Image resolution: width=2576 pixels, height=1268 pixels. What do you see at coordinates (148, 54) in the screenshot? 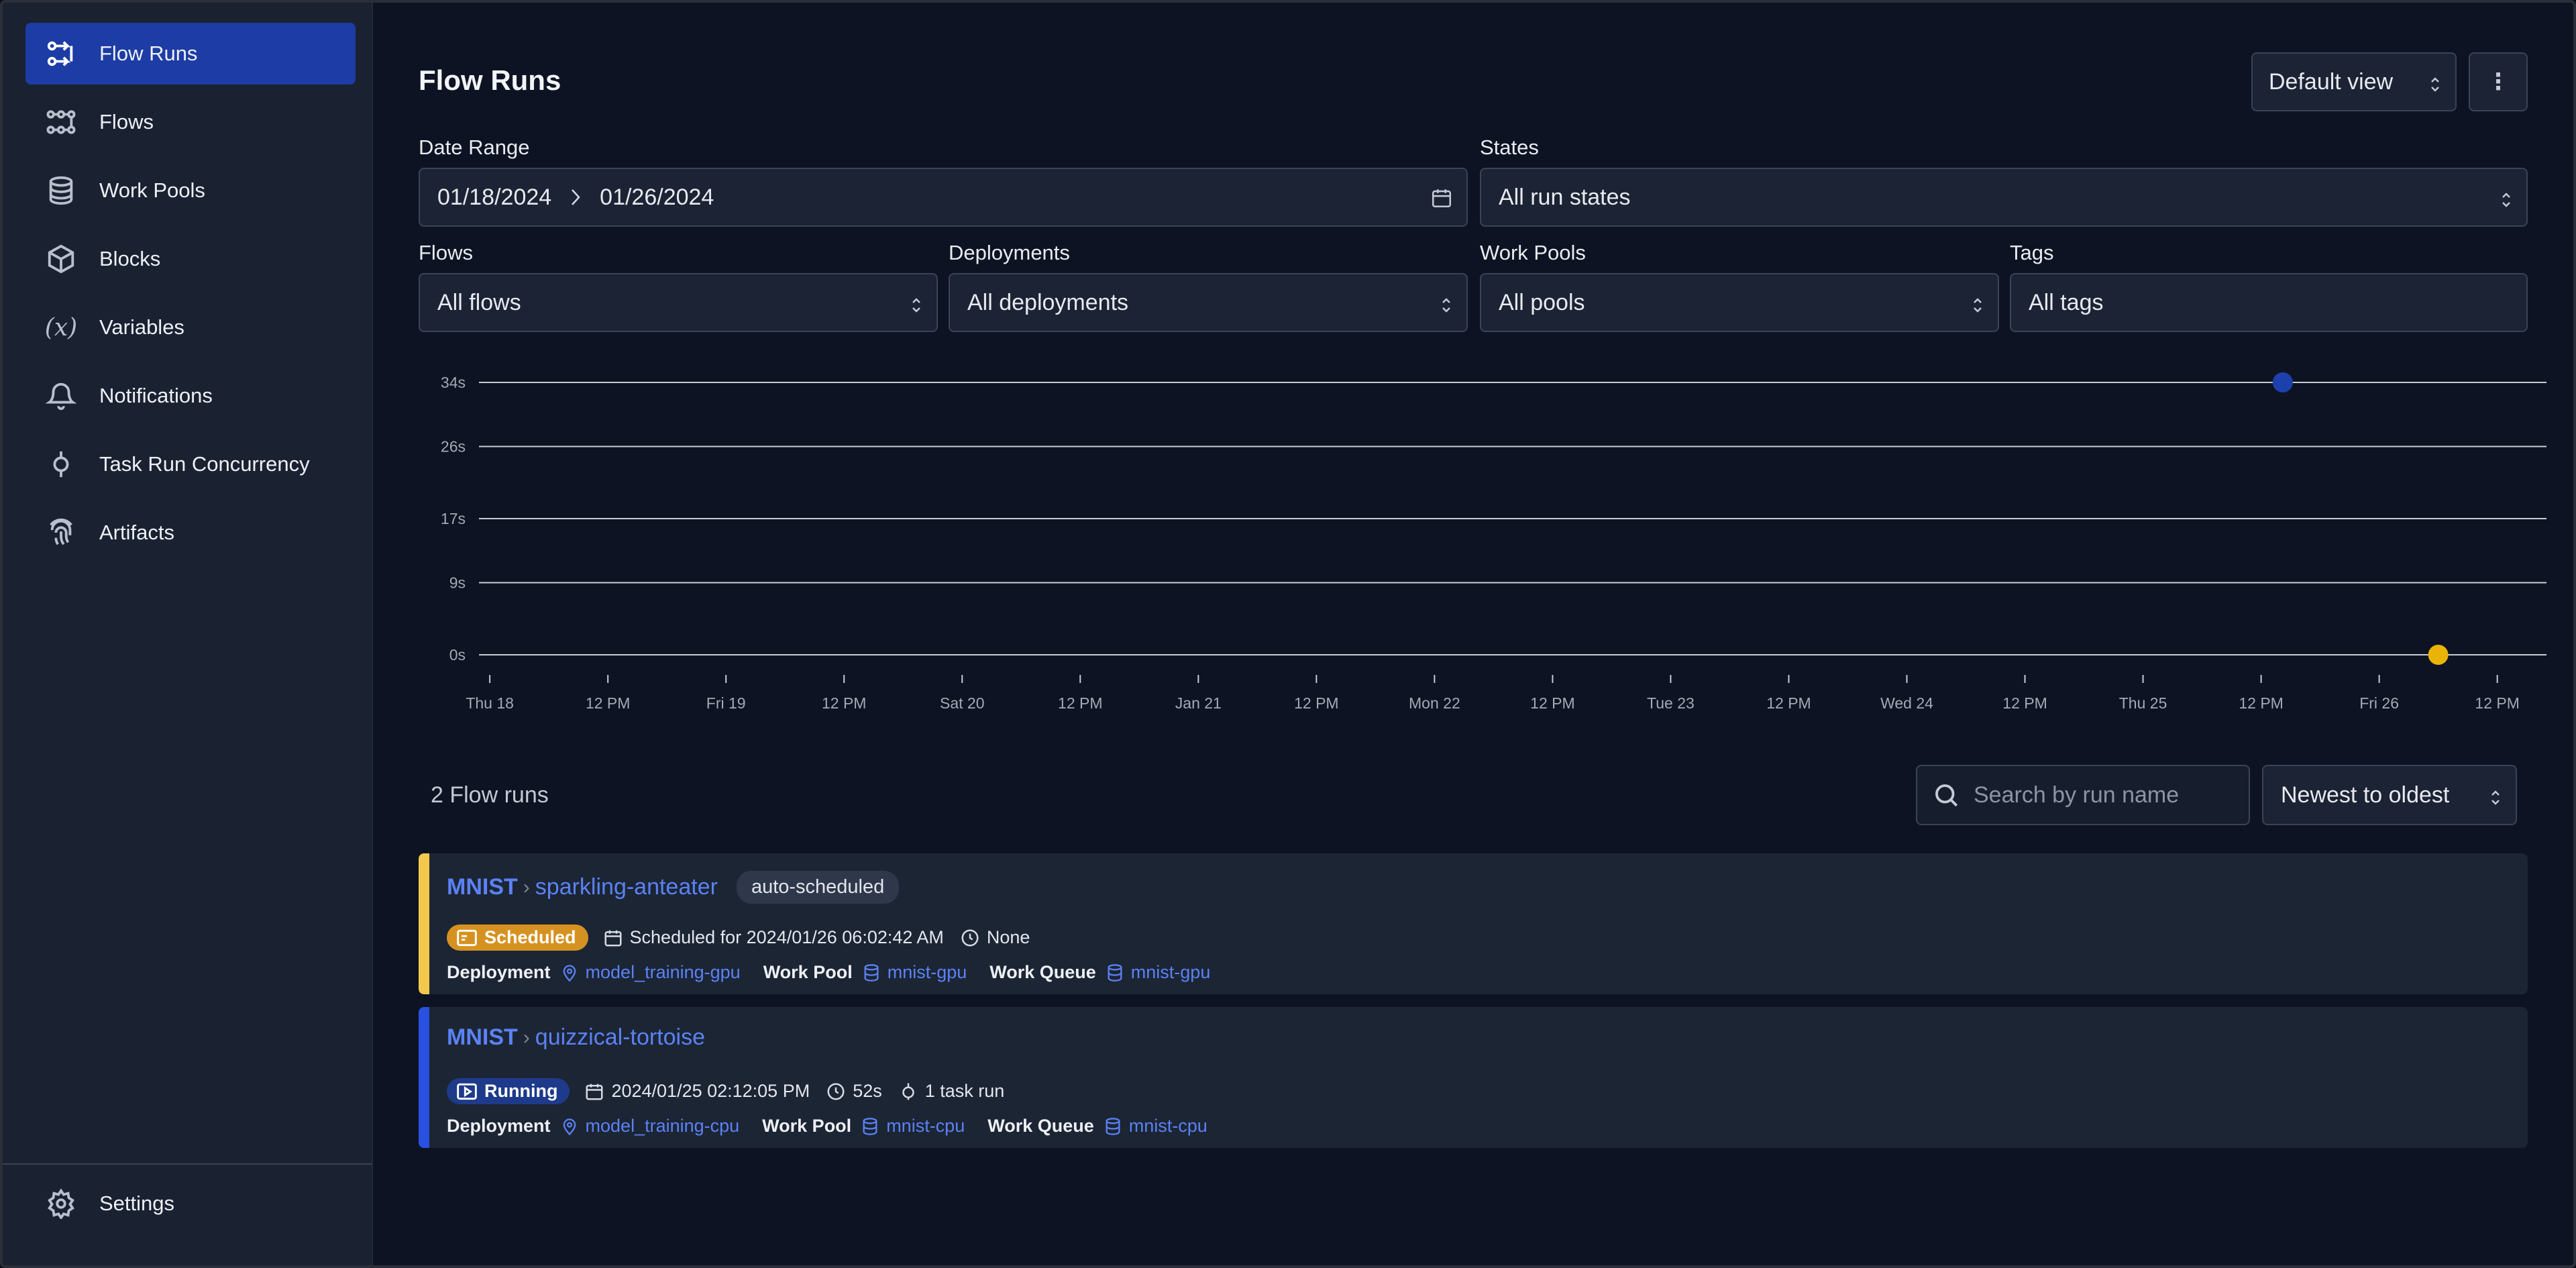
I see `sidebar-item-label: Flow Runs` at bounding box center [148, 54].